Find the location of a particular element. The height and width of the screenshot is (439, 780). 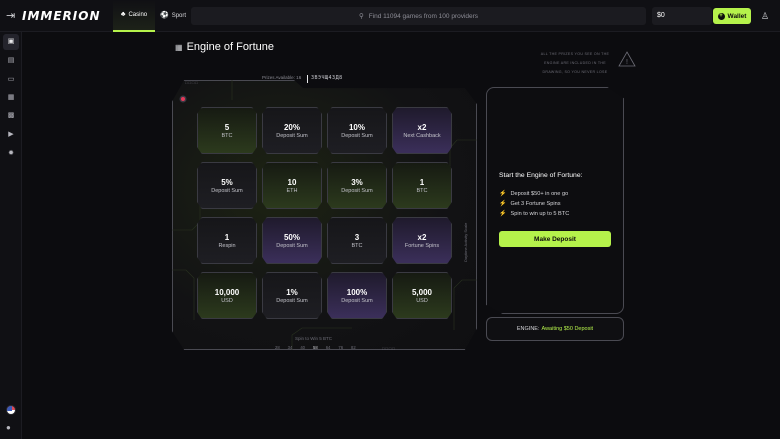

search-placeholder: Find 11094 games from 100 providers is located at coordinates (423, 16).